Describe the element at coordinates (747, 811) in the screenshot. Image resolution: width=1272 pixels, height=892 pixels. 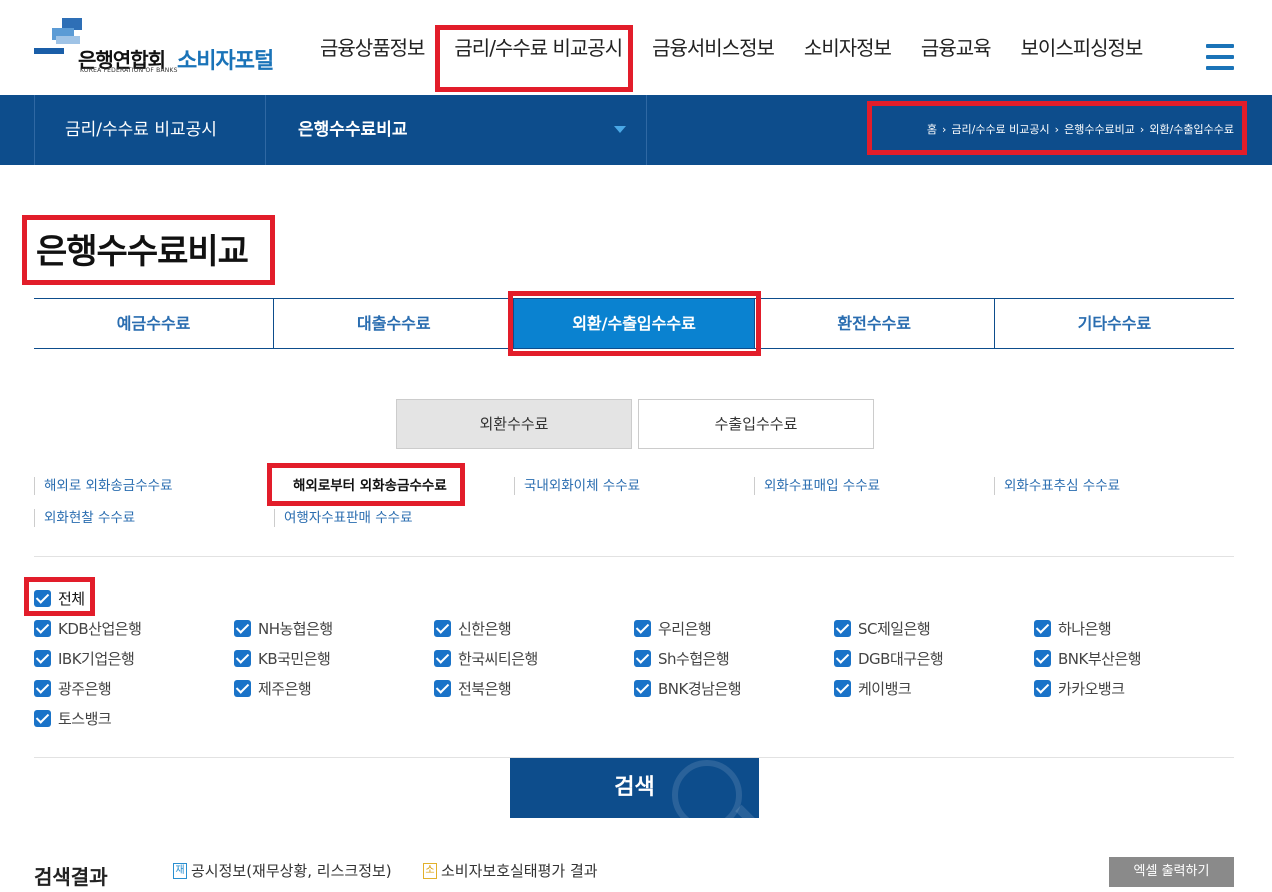
I see `magnifier-handle` at that location.